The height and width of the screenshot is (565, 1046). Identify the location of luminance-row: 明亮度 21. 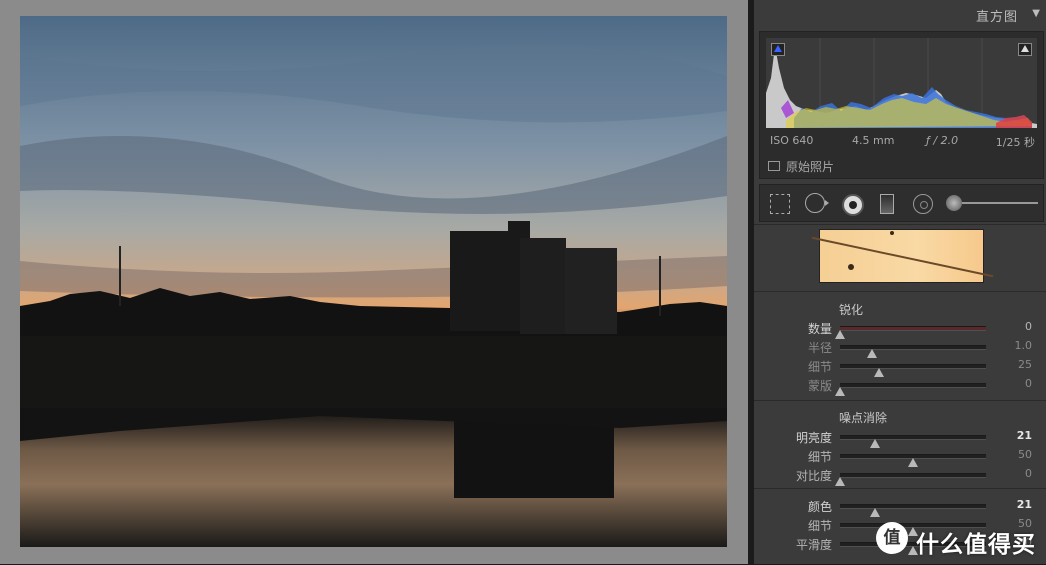
(900, 437).